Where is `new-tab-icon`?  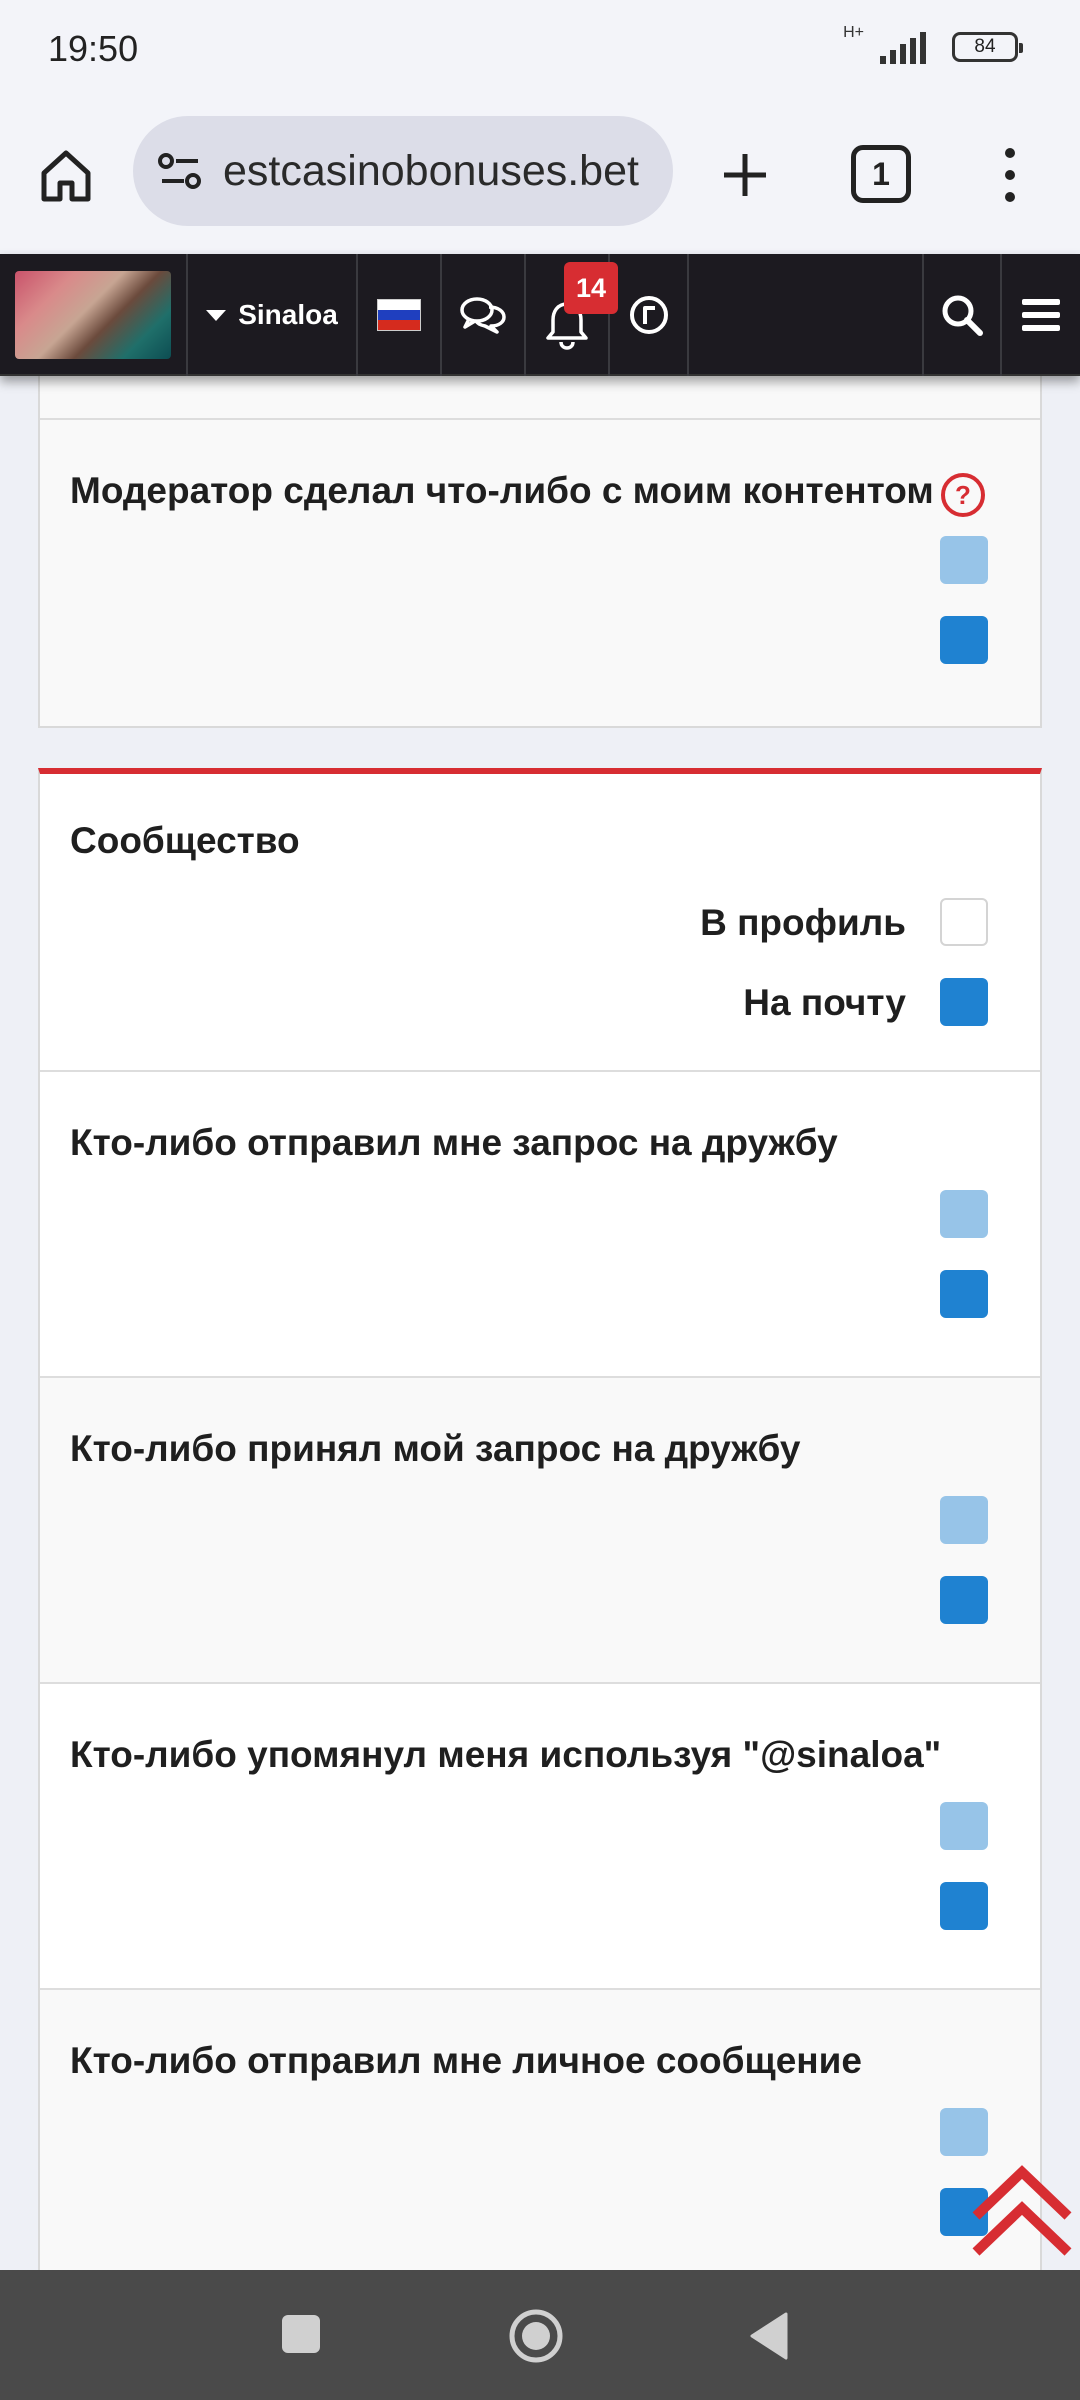
new-tab-icon is located at coordinates (745, 175).